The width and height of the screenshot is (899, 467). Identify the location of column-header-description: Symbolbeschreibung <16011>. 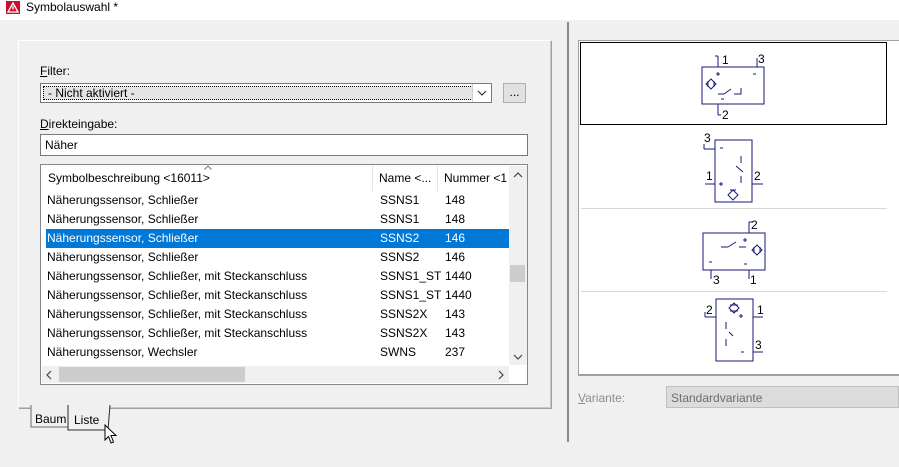
(207, 178).